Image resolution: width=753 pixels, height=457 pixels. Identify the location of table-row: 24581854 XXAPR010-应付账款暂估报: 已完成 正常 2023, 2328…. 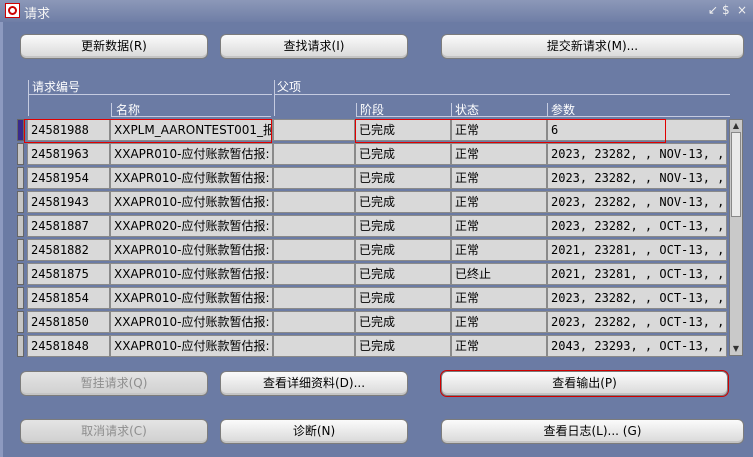
(373, 298).